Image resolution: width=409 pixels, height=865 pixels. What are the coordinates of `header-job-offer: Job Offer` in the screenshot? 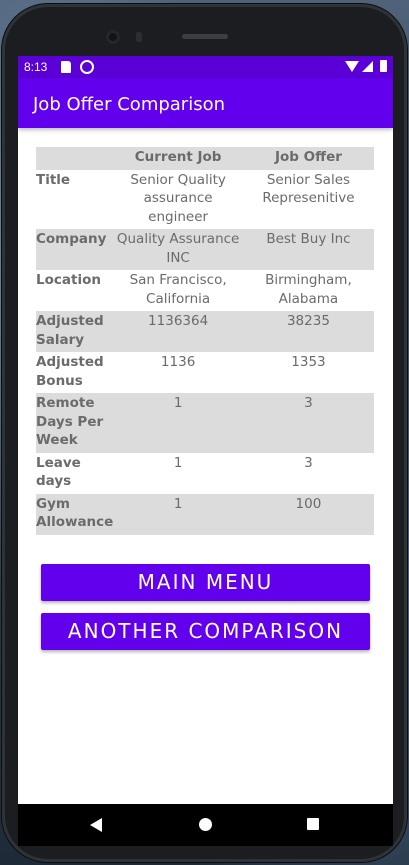 It's located at (308, 157).